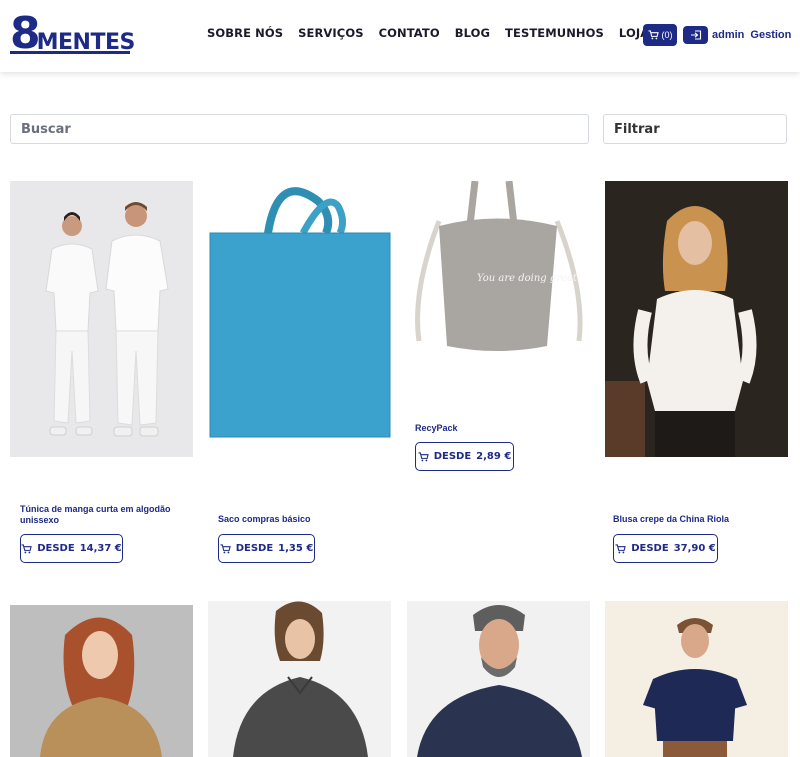 Image resolution: width=800 pixels, height=757 pixels. I want to click on search-input, so click(299, 129).